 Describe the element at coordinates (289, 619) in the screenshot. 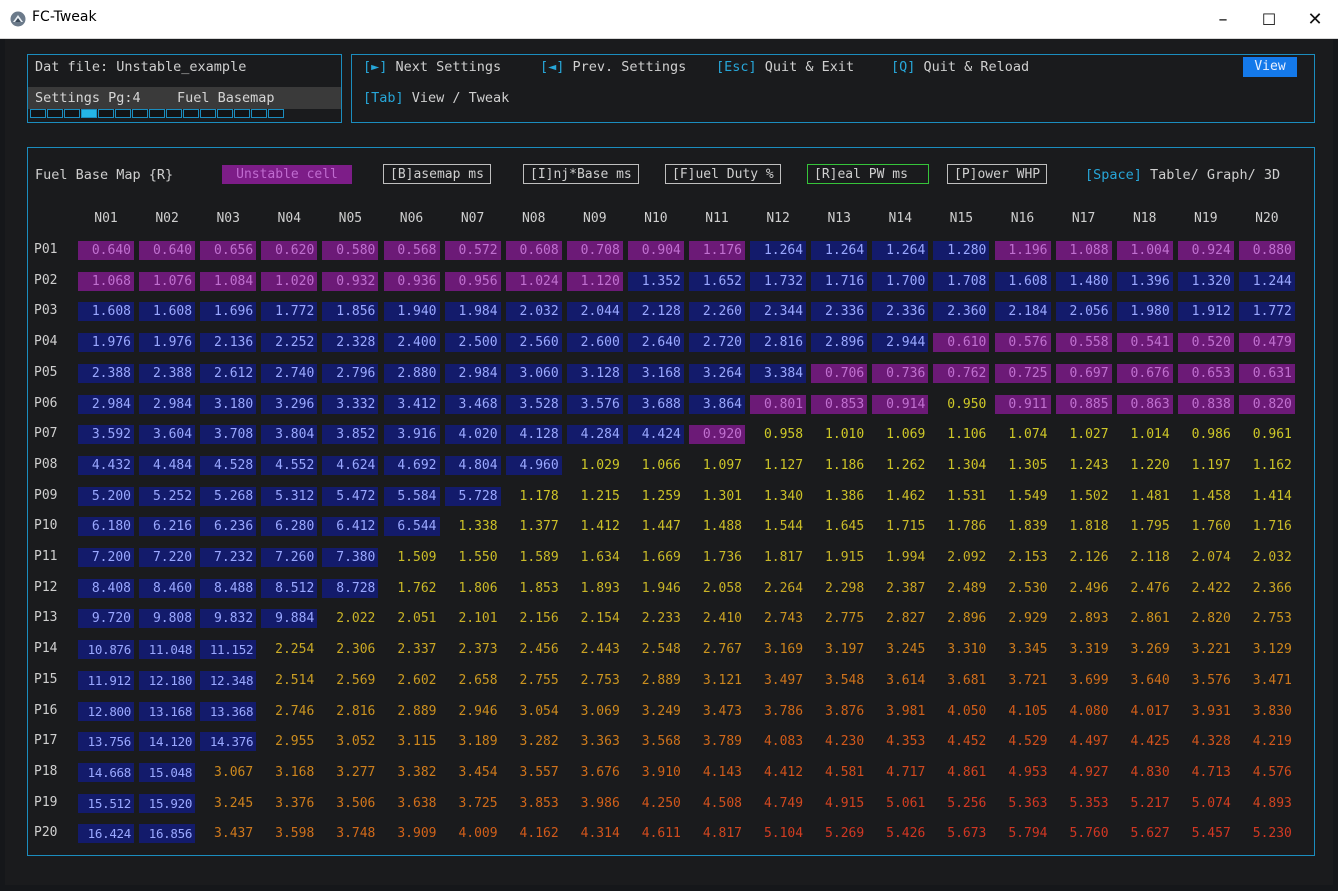

I see `table-cell: 9.884` at that location.